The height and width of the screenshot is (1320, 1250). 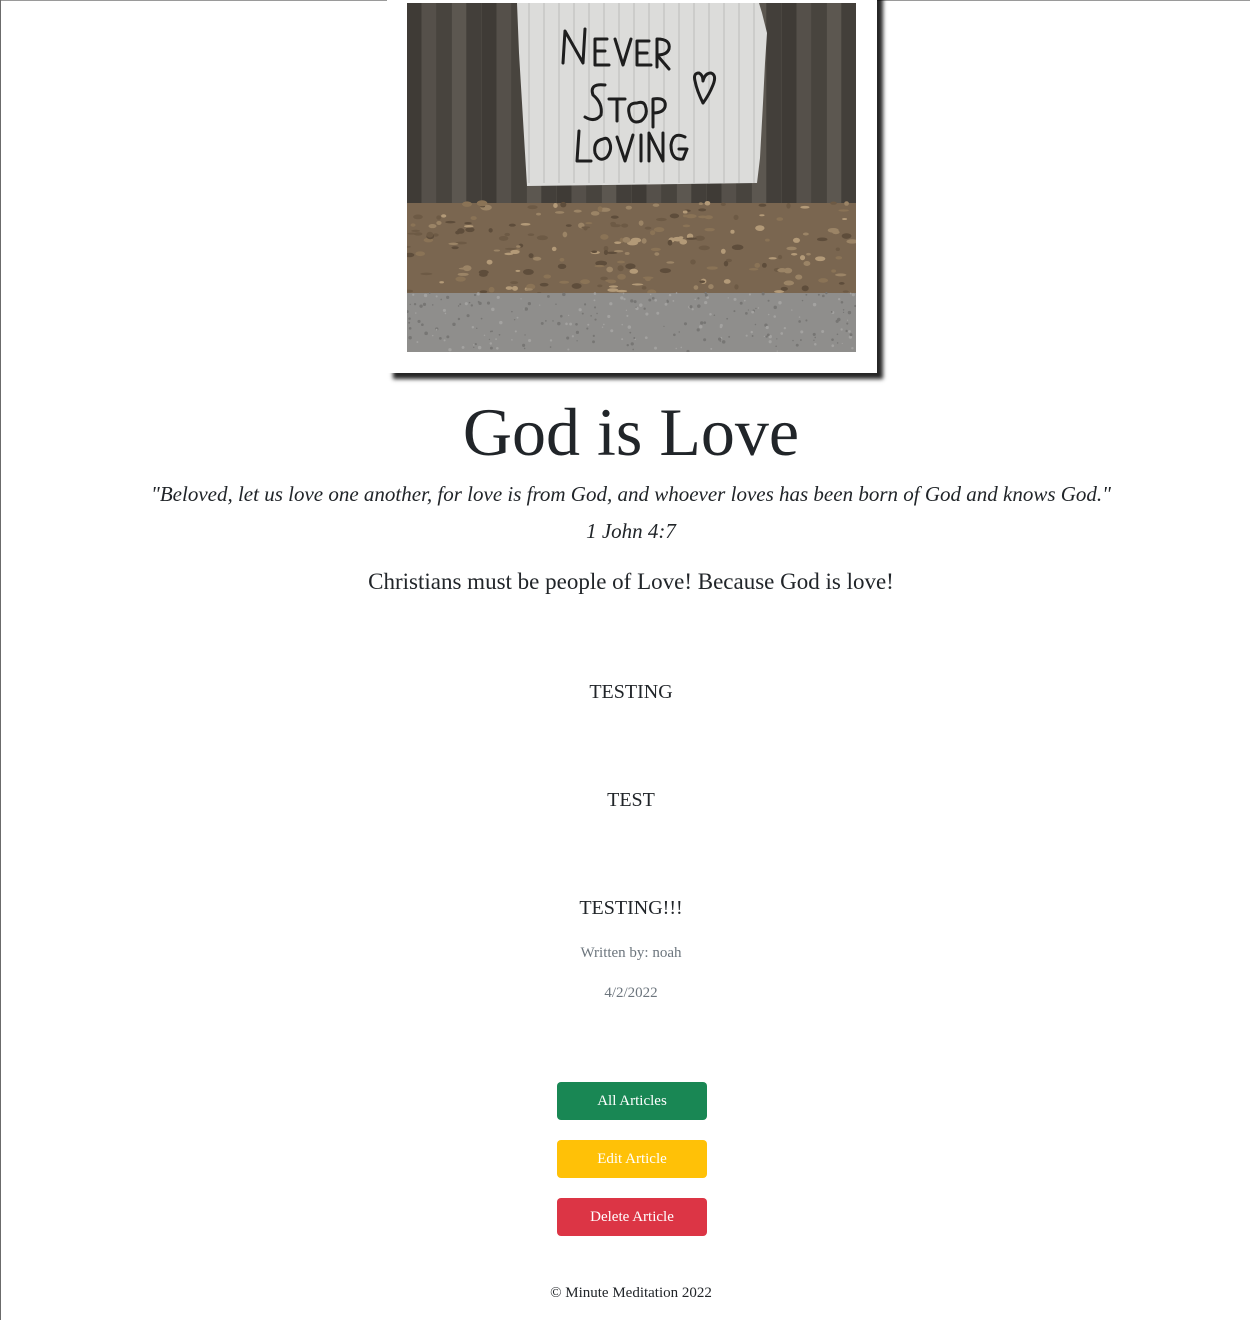 What do you see at coordinates (631, 993) in the screenshot?
I see `article-date: 4/2/2022` at bounding box center [631, 993].